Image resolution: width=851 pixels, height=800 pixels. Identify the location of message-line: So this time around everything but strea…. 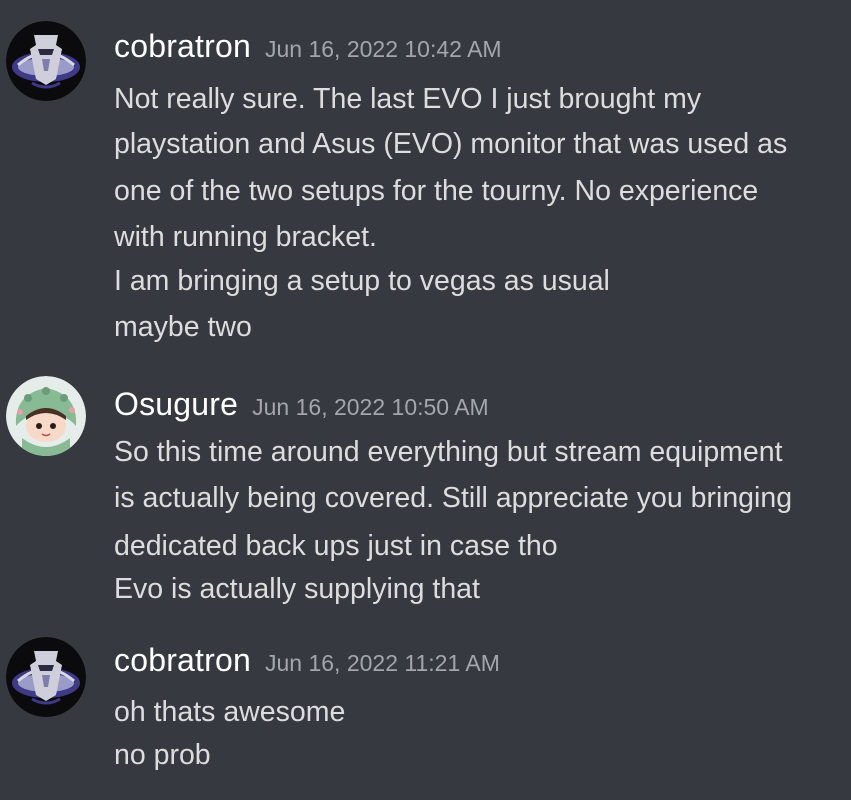
(448, 452).